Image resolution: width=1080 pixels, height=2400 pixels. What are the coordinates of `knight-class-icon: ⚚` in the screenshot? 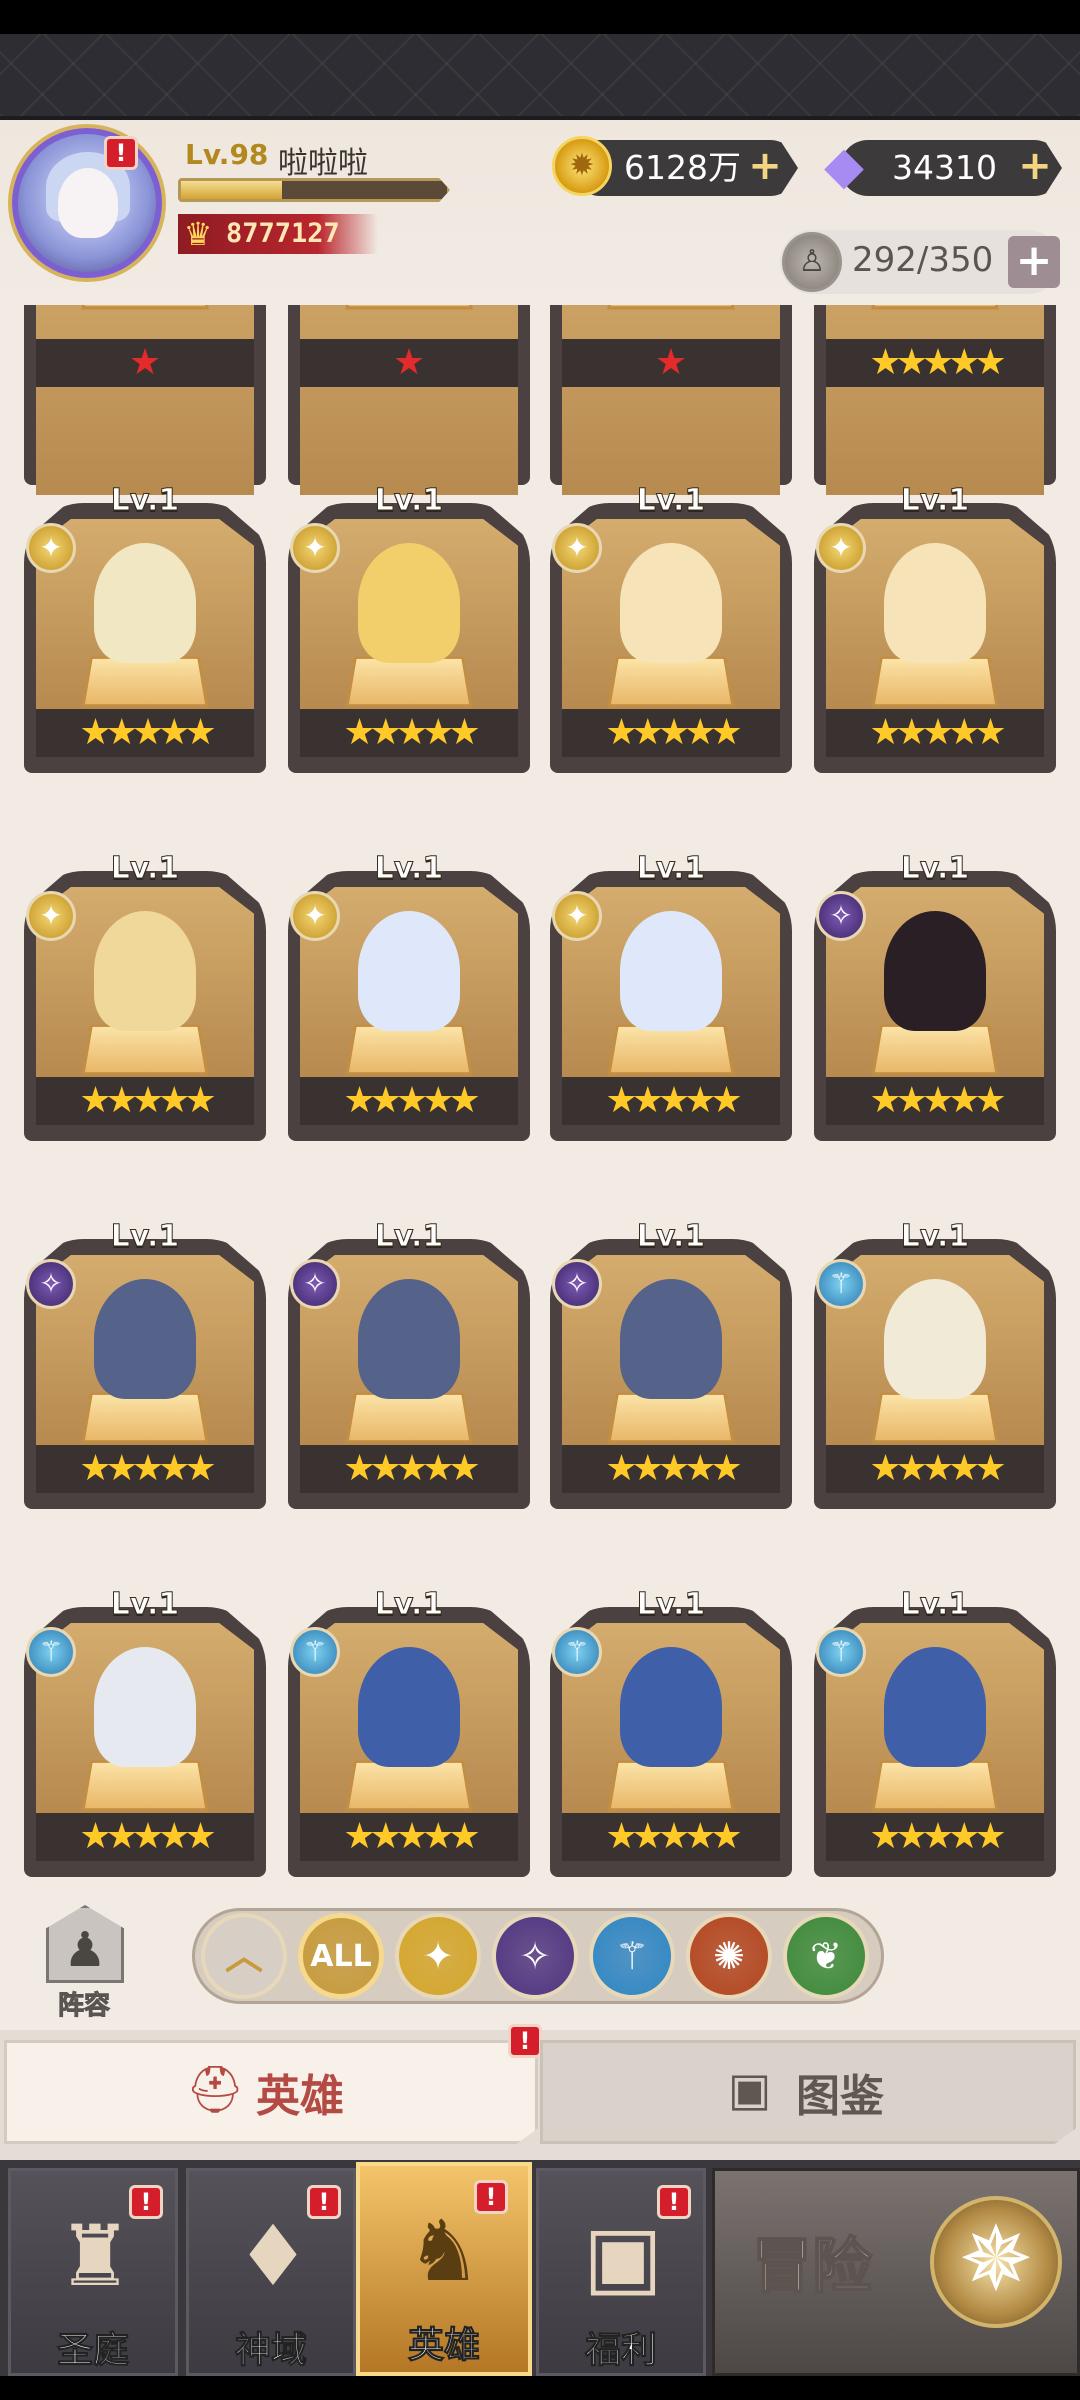 It's located at (632, 1956).